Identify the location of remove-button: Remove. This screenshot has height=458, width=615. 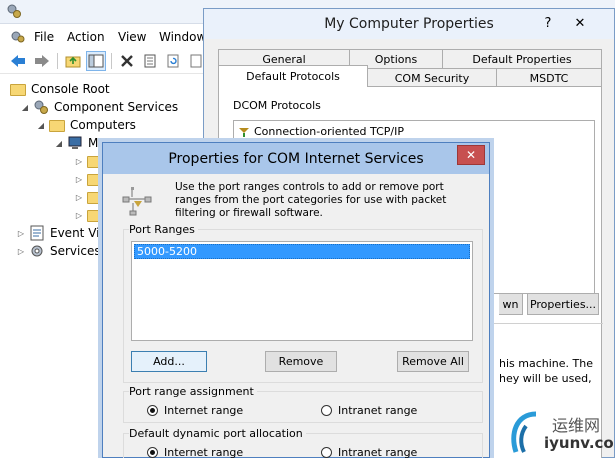
(301, 361).